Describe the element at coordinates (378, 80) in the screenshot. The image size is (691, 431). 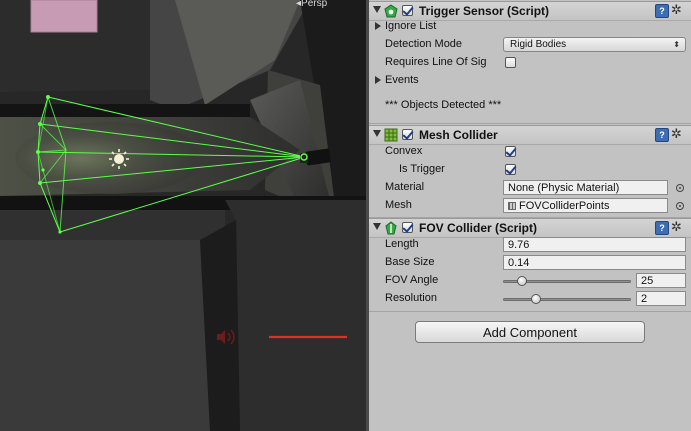
I see `events-foldout-icon` at that location.